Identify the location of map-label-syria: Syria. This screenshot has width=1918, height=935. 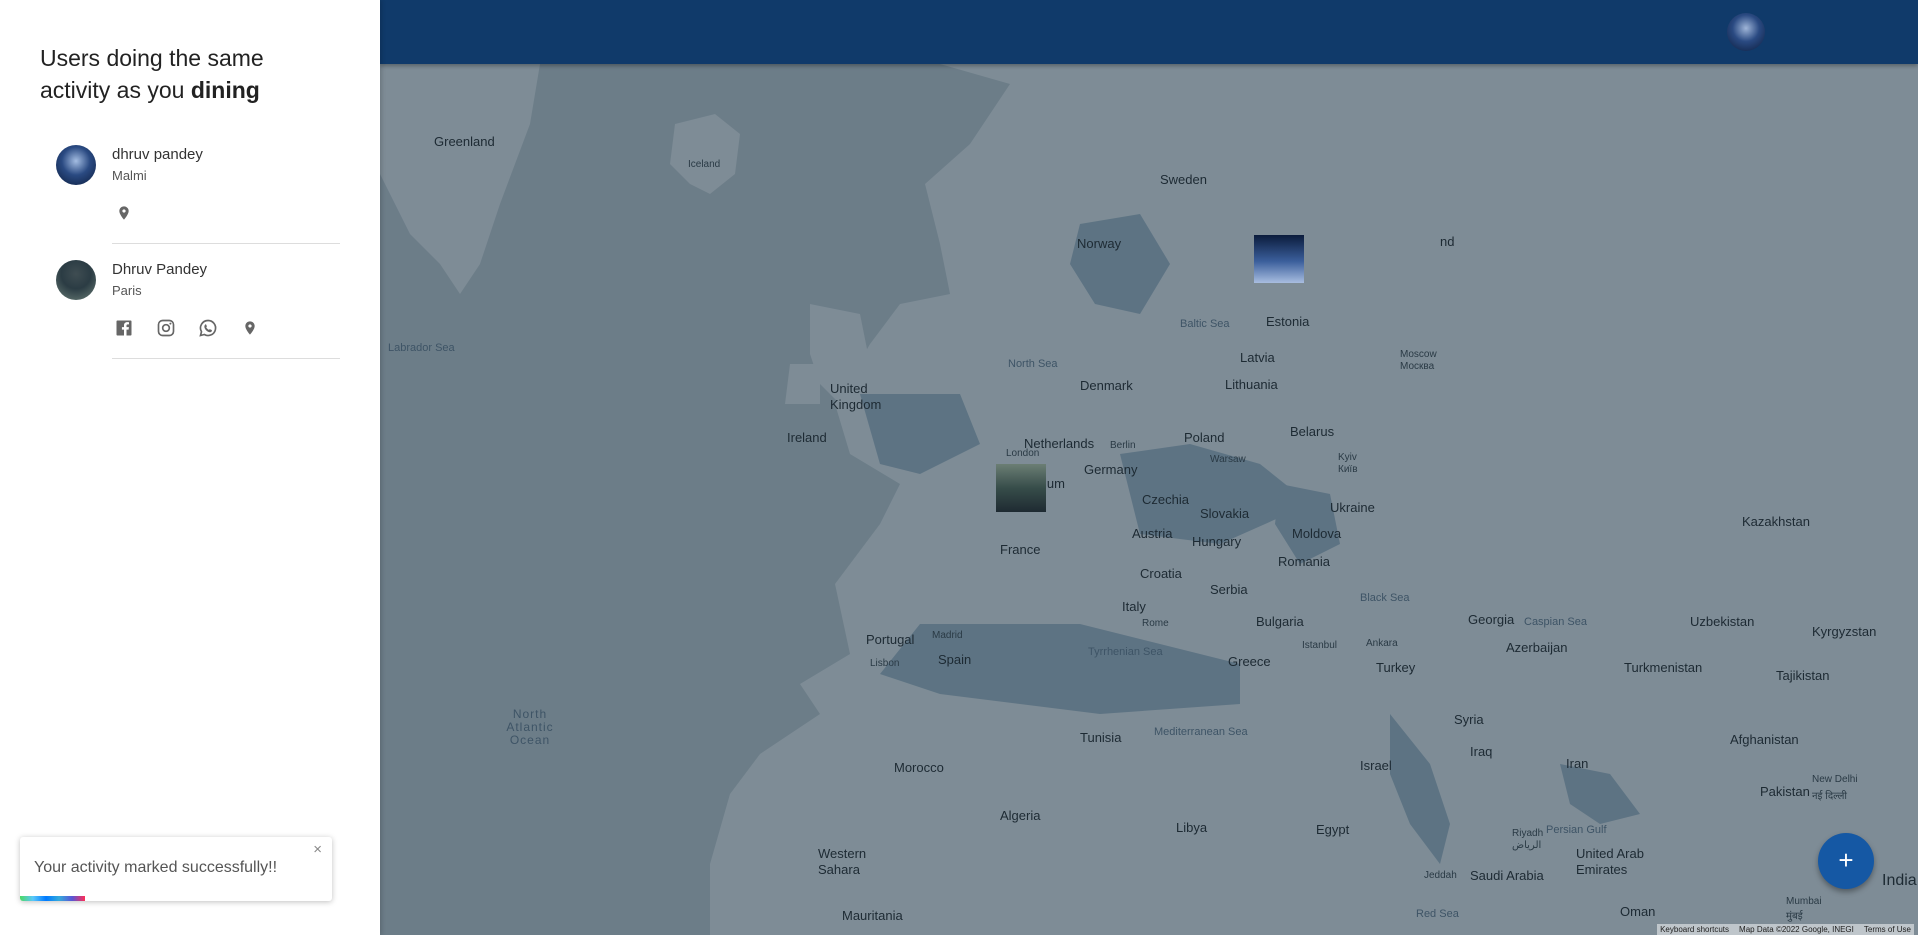
(1469, 719).